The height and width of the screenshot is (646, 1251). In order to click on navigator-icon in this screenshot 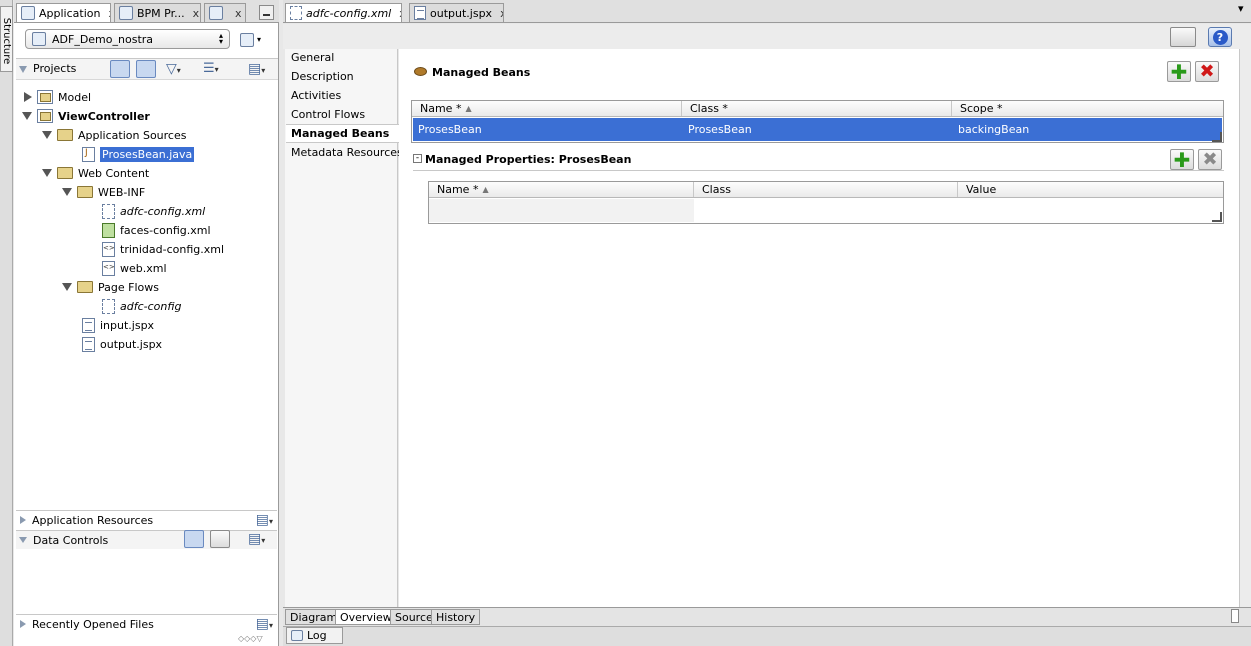, I will do `click(216, 13)`.